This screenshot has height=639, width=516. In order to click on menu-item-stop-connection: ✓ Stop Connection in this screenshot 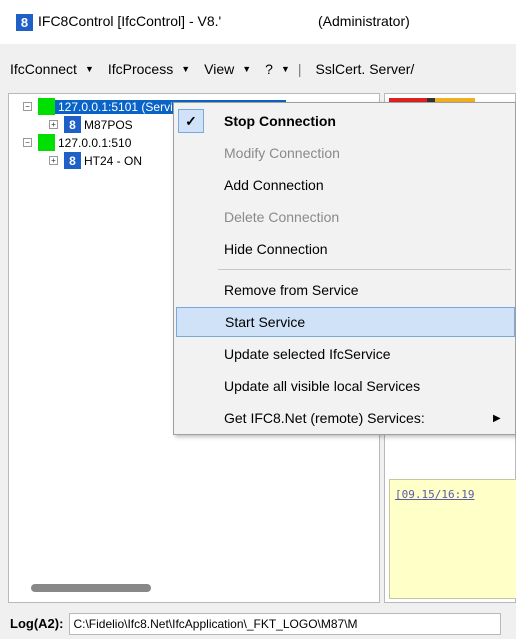, I will do `click(344, 121)`.